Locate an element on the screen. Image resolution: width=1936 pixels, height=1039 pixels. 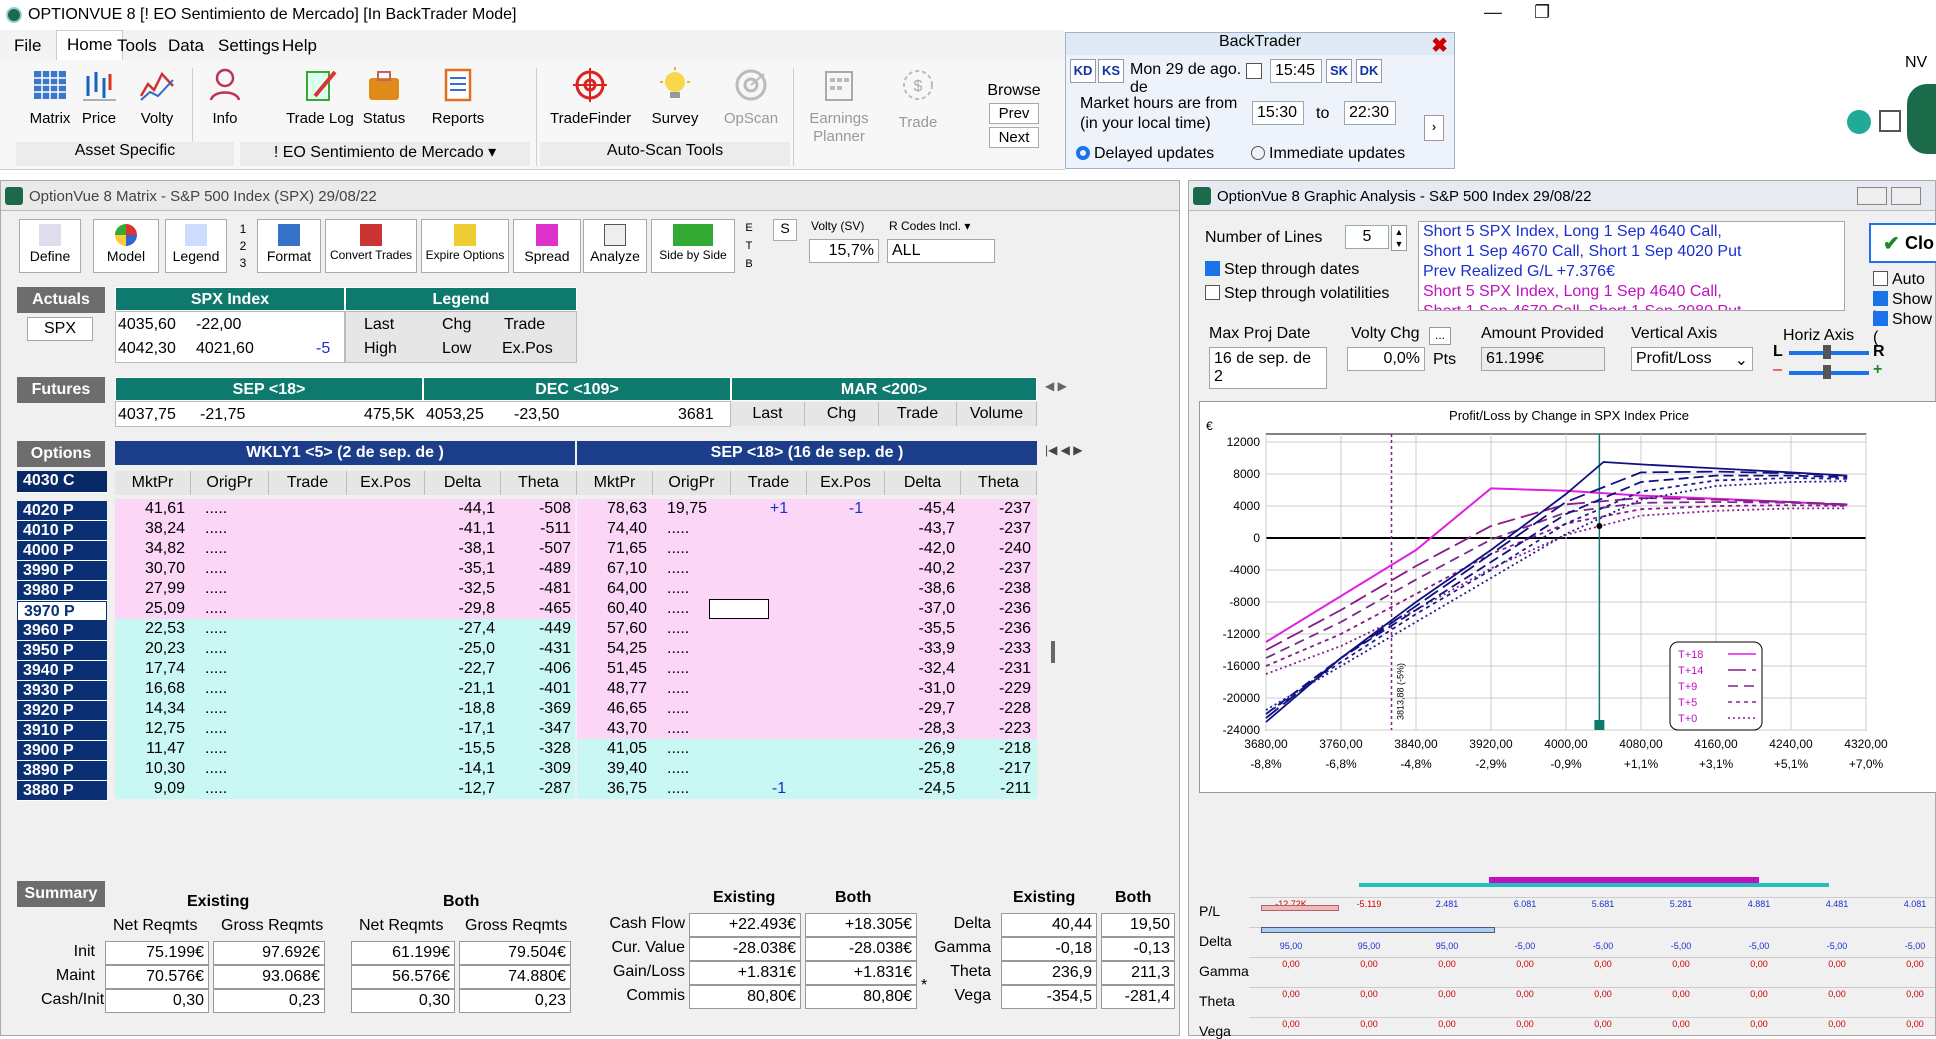
current-price-marker is located at coordinates (1599, 725).